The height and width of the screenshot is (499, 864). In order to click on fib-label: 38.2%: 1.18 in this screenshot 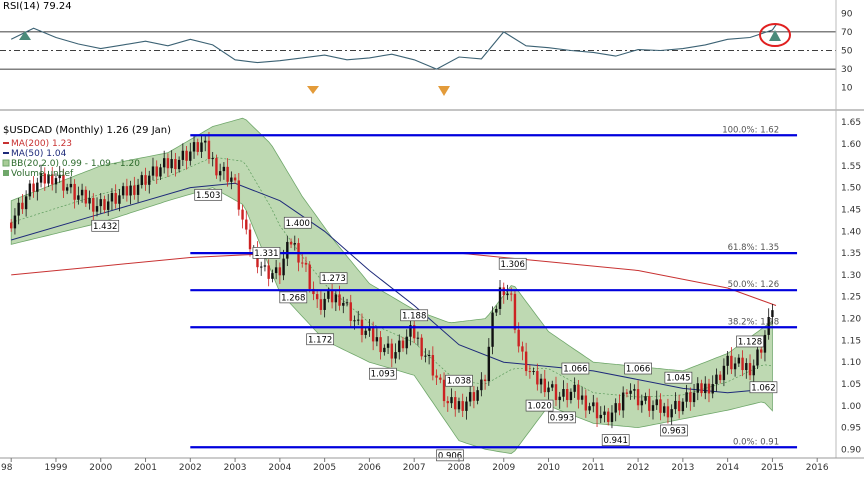, I will do `click(754, 322)`.